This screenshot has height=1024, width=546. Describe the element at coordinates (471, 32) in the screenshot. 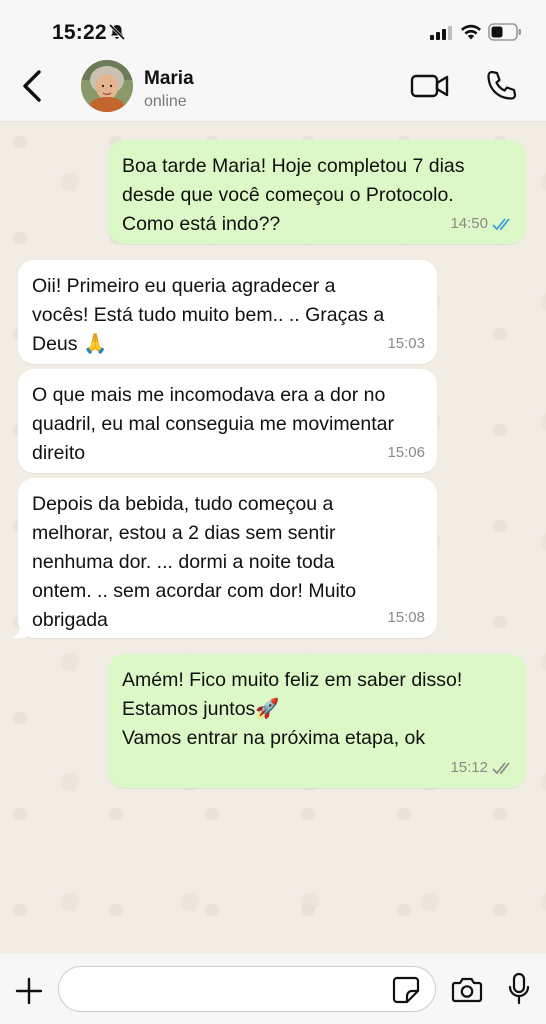

I see `wifi-icon` at that location.